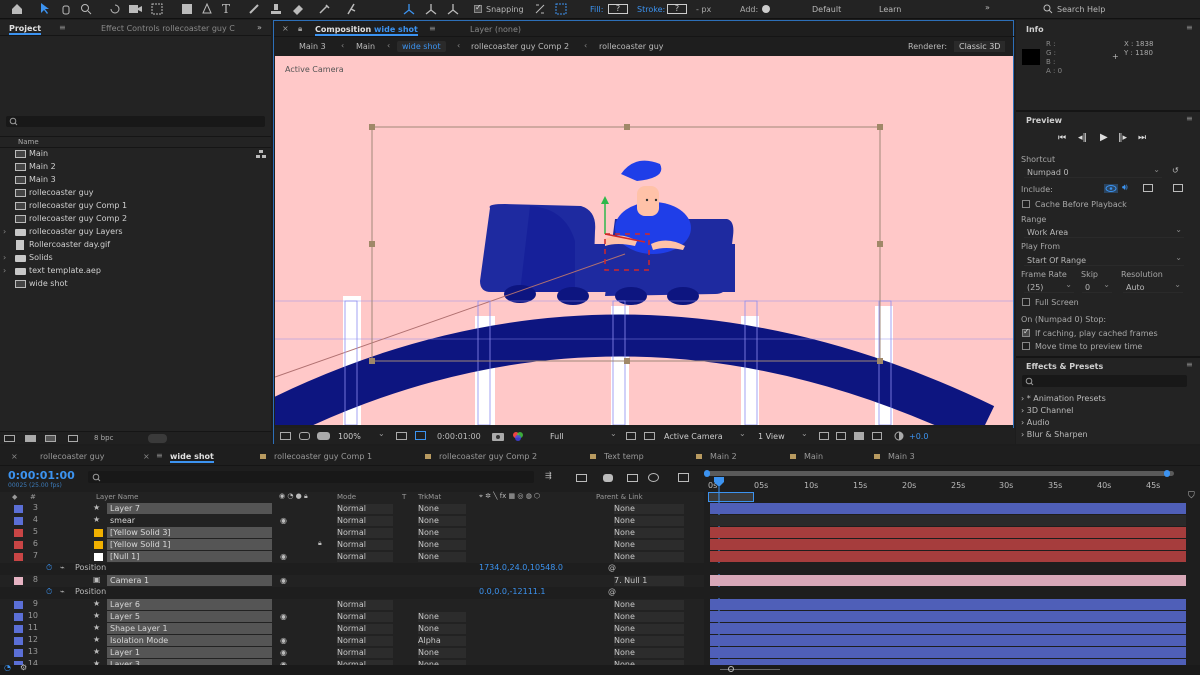  What do you see at coordinates (300, 29) in the screenshot?
I see `lock-icon: 🔒︎` at bounding box center [300, 29].